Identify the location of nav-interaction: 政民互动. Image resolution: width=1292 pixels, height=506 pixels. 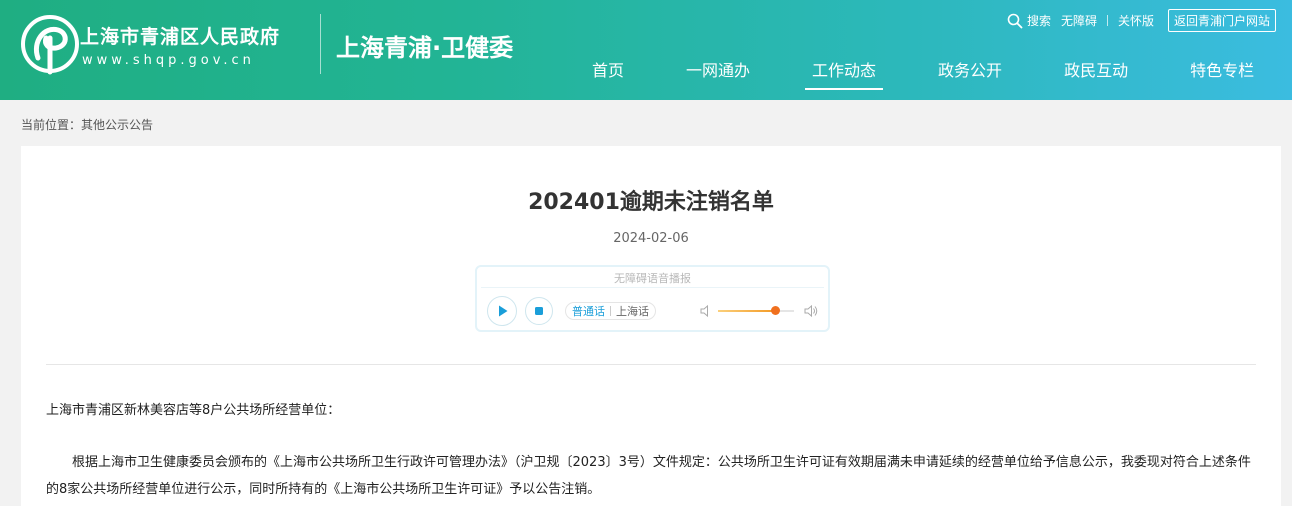
(1096, 69).